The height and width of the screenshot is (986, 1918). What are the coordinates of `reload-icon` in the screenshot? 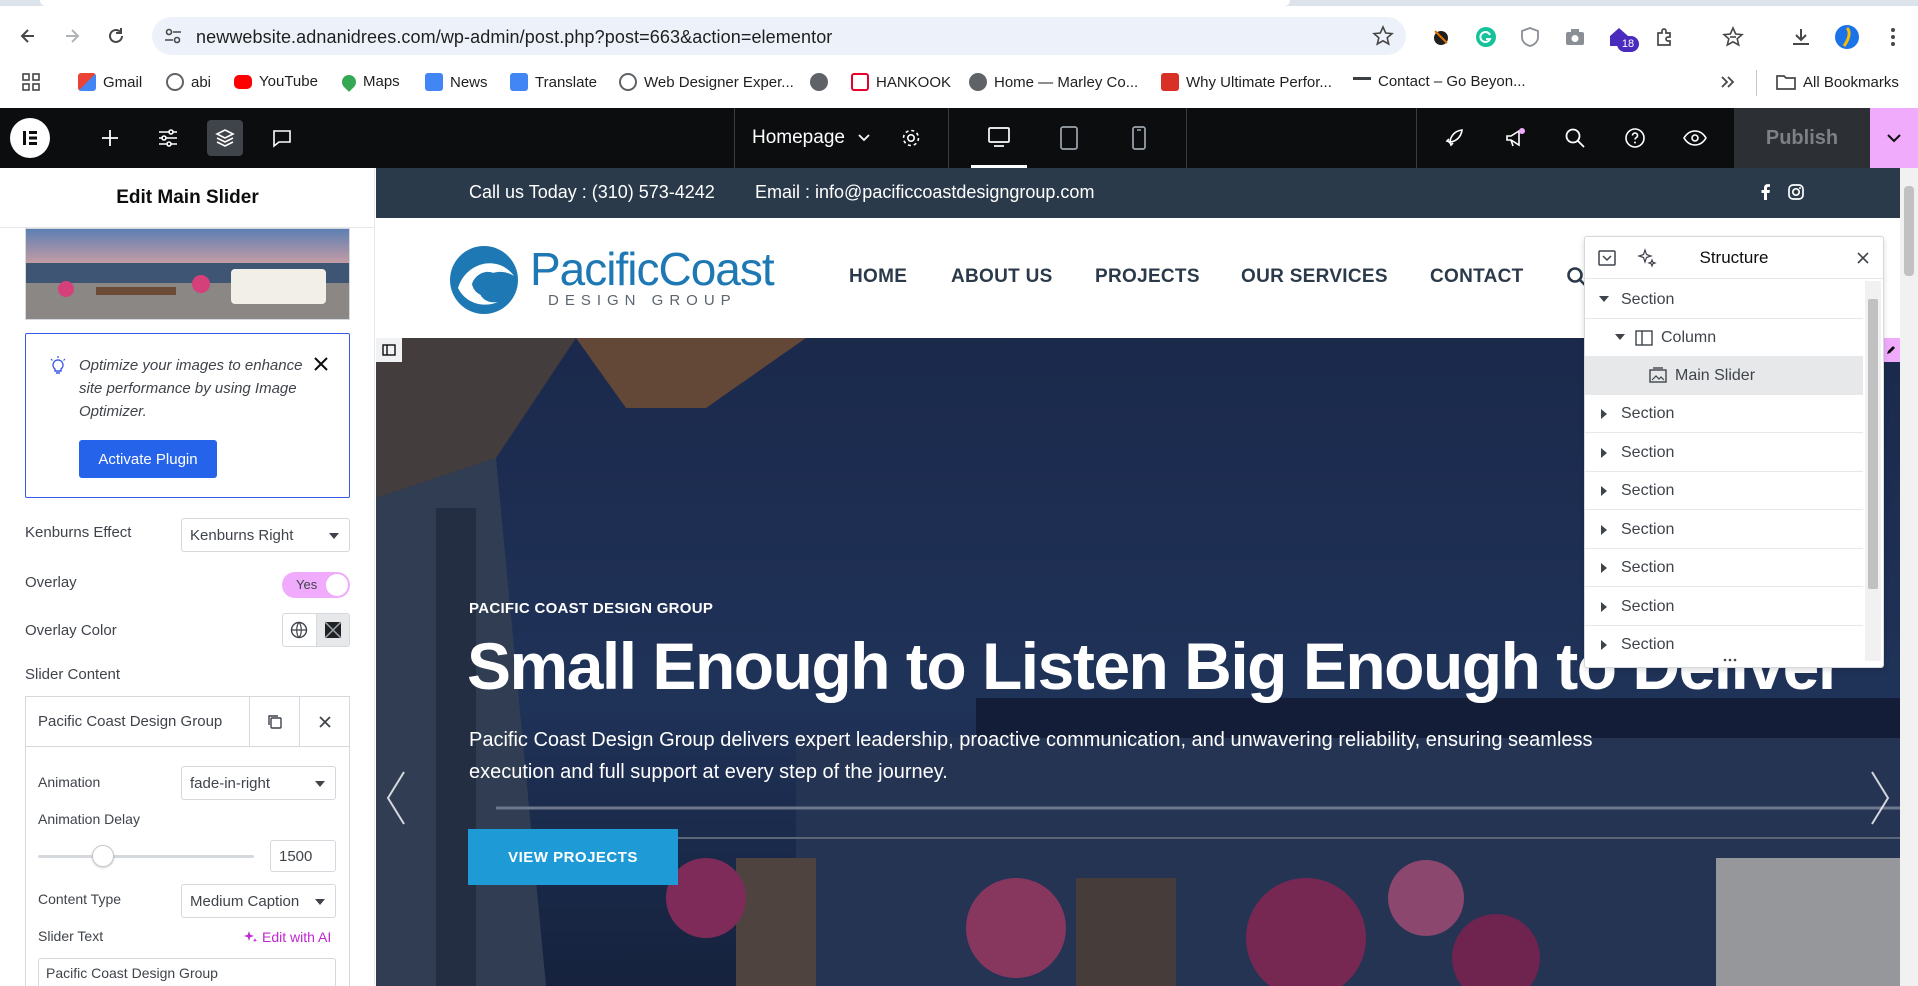 It's located at (116, 36).